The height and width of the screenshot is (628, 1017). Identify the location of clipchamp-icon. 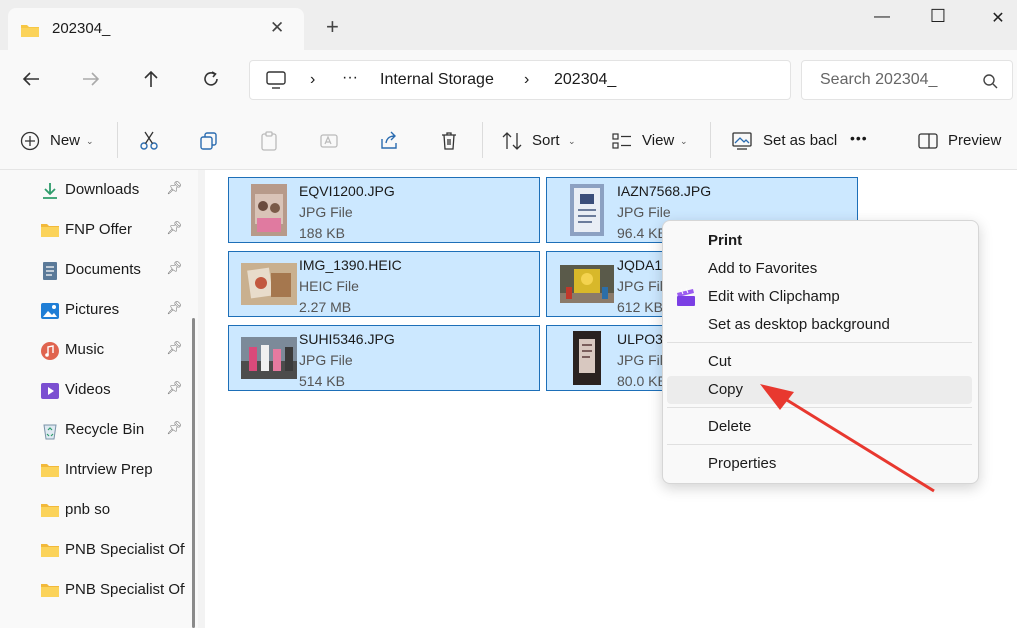
(686, 299).